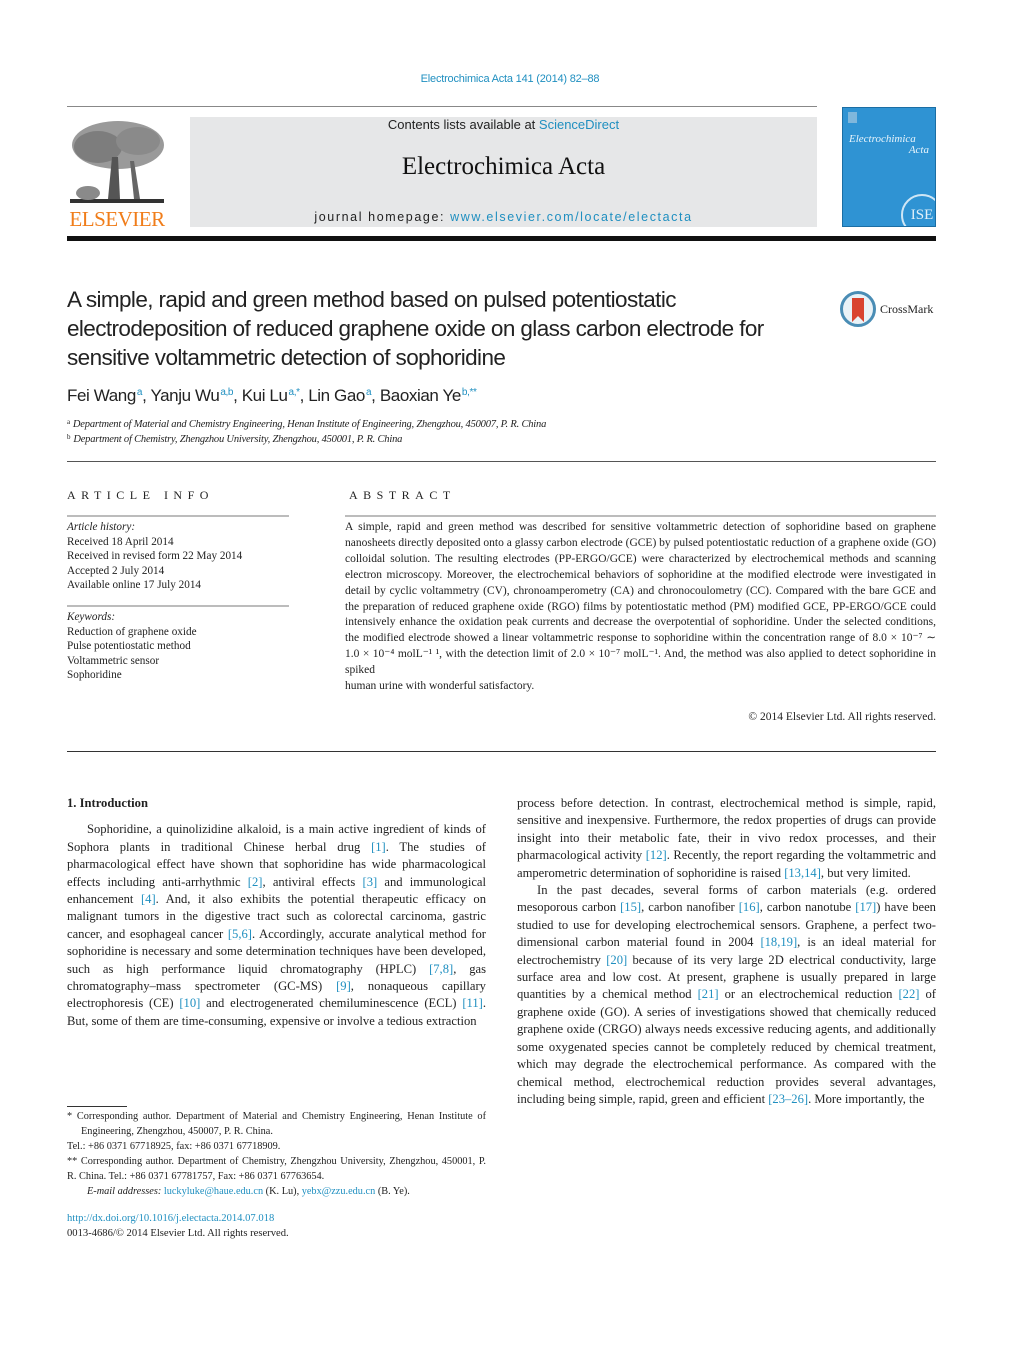  I want to click on author-name: Kui Lu, so click(265, 395).